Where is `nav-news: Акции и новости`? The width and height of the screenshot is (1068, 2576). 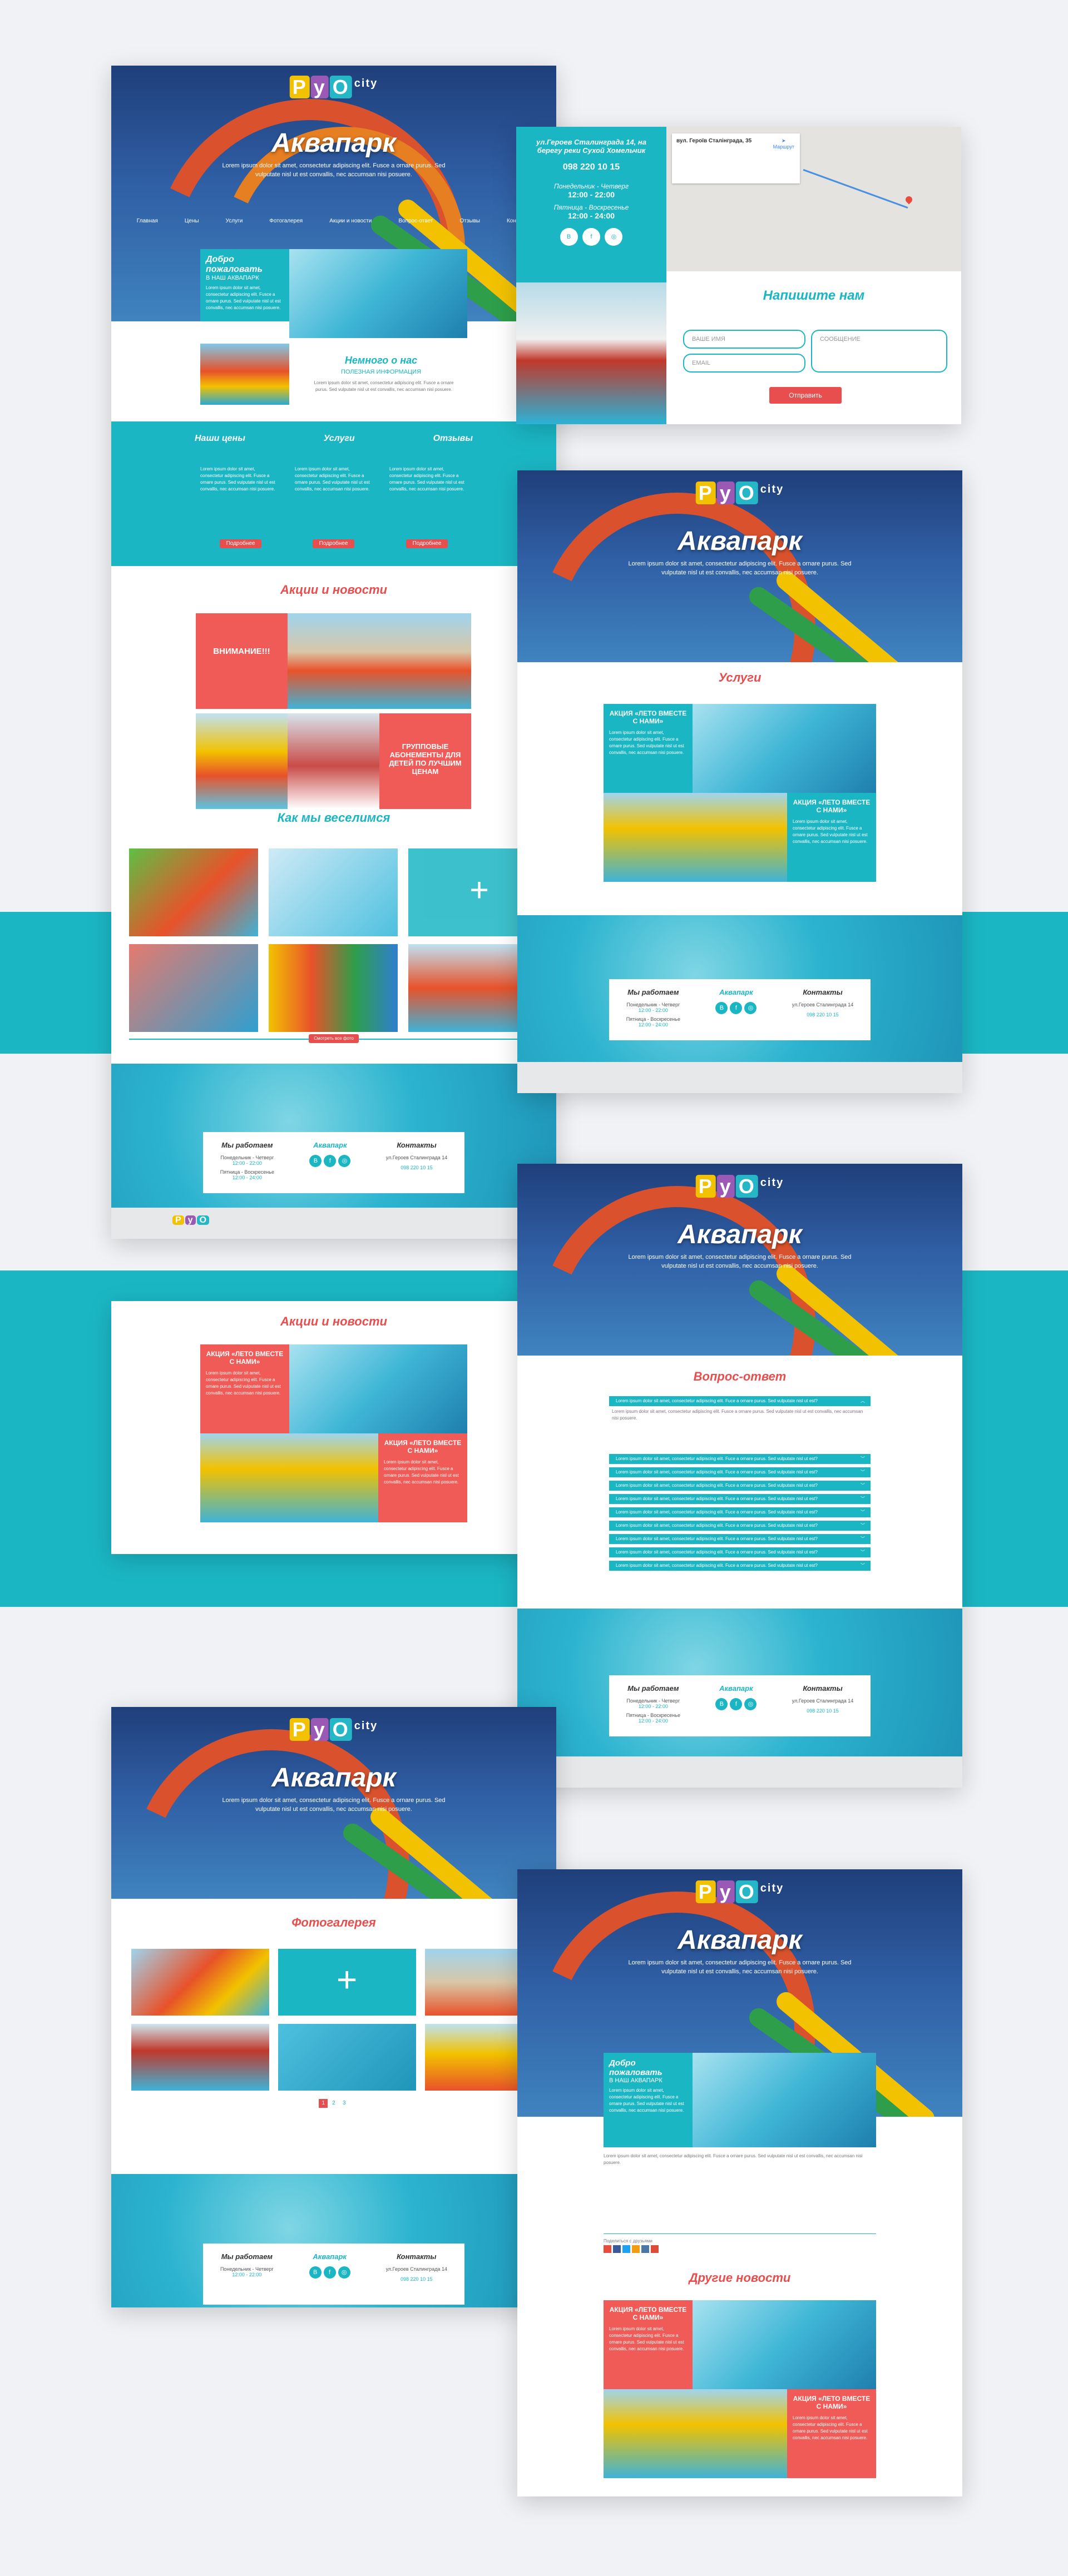
nav-news: Акции и новости is located at coordinates (350, 221).